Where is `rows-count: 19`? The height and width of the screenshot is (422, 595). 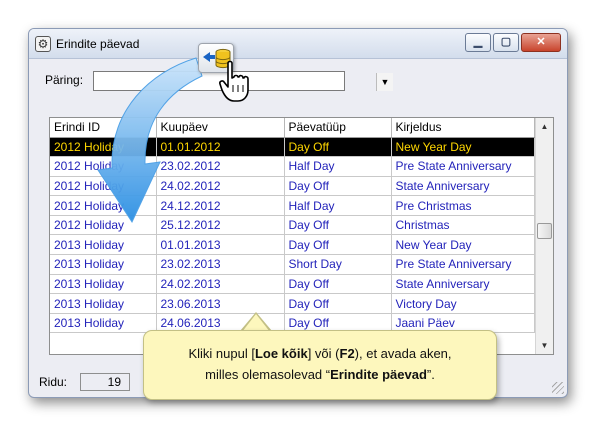 rows-count: 19 is located at coordinates (105, 382).